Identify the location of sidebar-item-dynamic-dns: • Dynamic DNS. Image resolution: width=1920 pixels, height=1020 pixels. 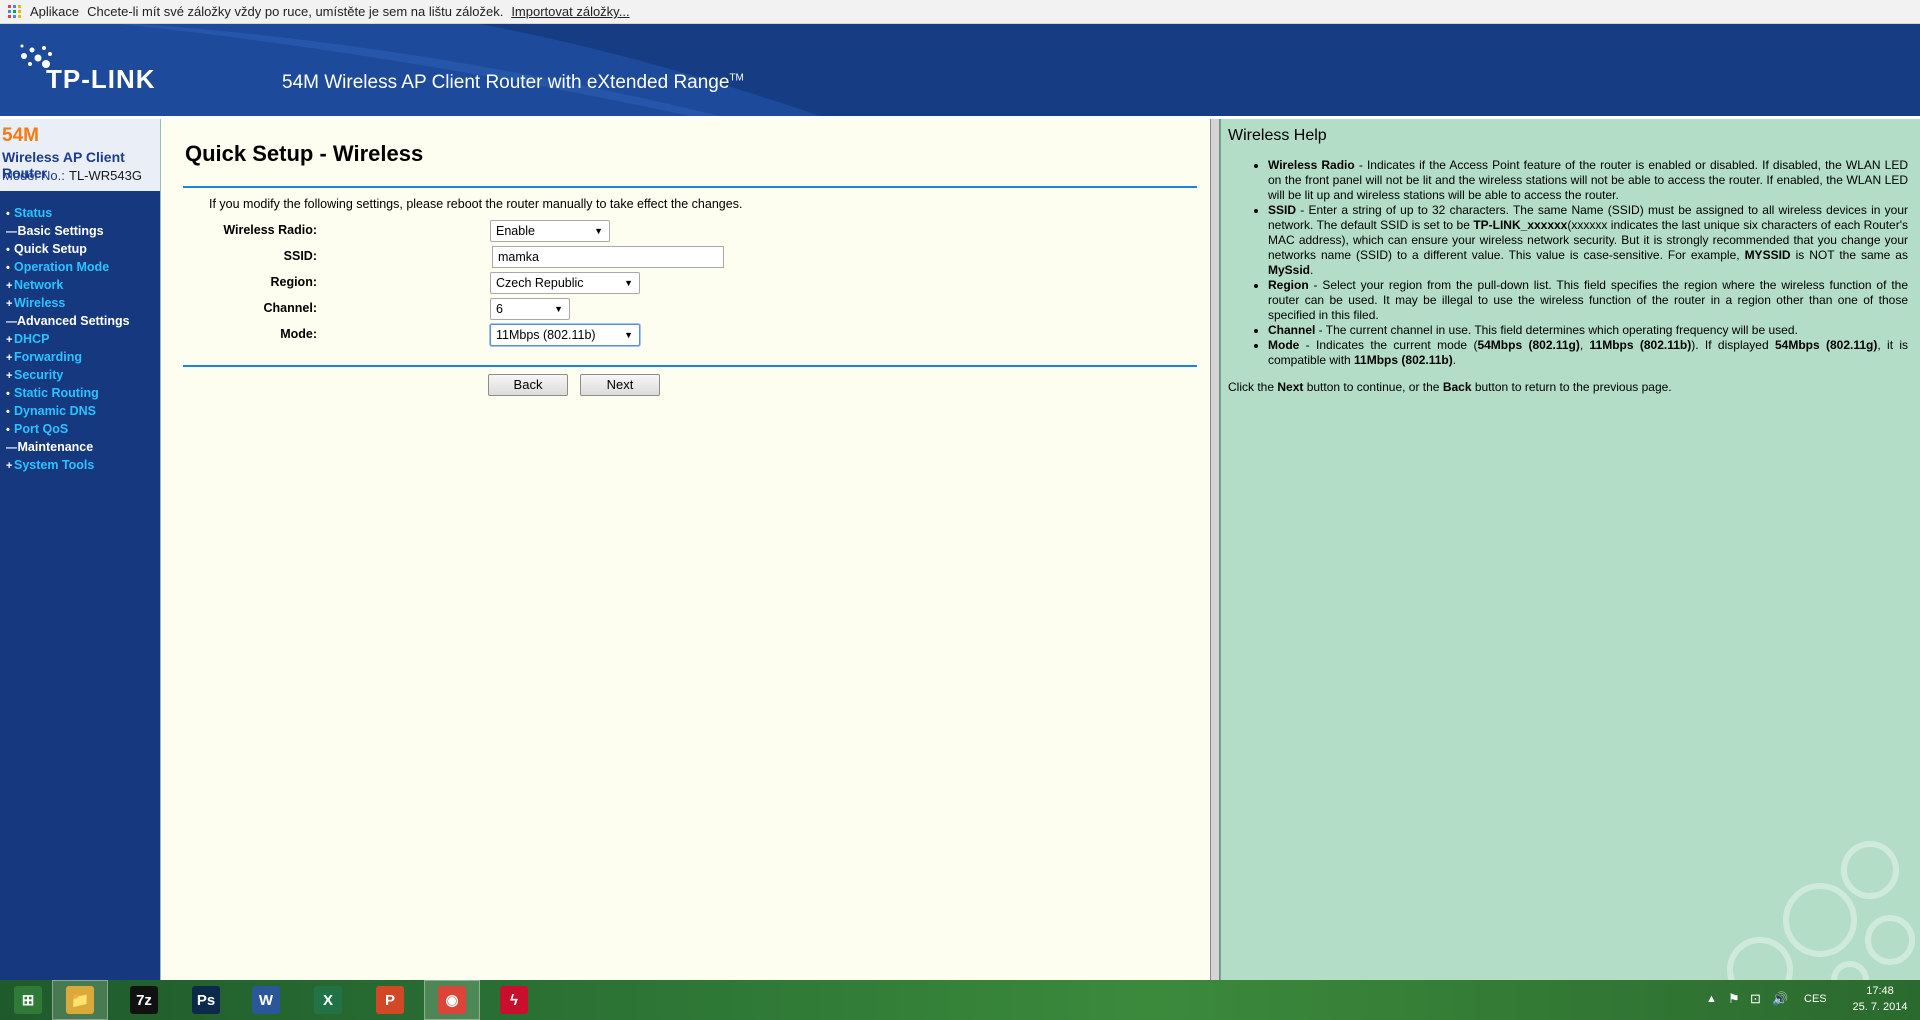
(80, 411).